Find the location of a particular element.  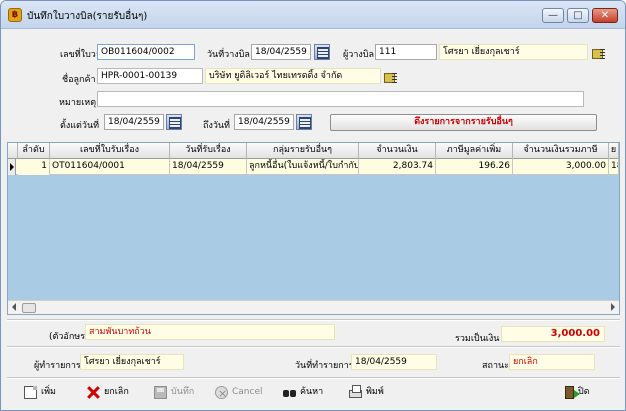

printer-icon is located at coordinates (355, 391).